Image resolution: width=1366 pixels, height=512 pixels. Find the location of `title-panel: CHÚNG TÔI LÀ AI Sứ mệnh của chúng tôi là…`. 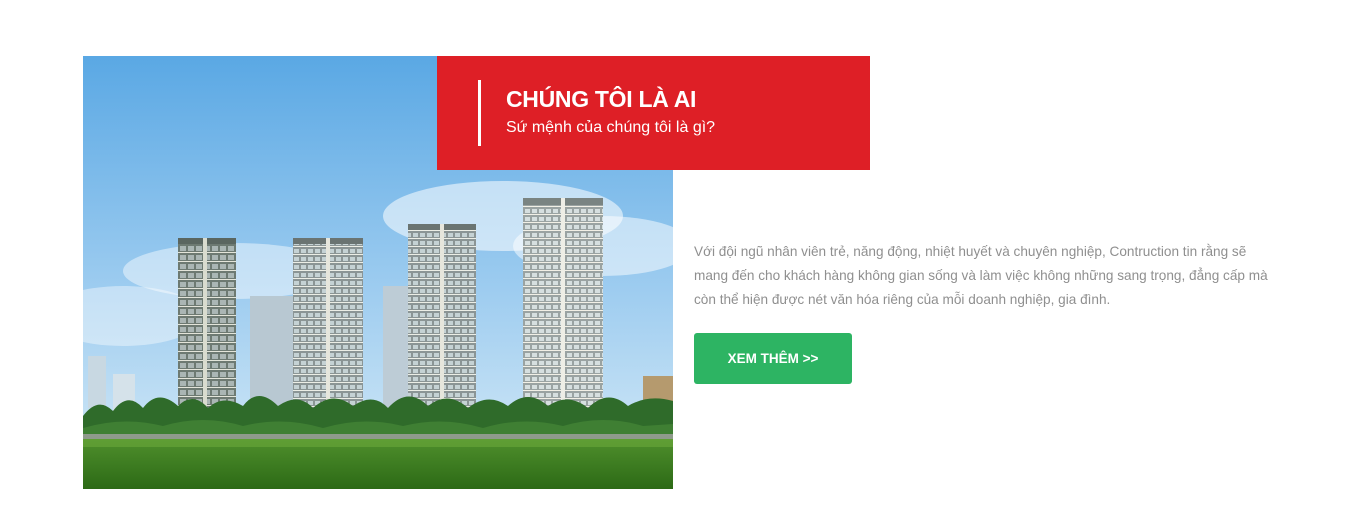

title-panel: CHÚNG TÔI LÀ AI Sứ mệnh của chúng tôi là… is located at coordinates (653, 113).